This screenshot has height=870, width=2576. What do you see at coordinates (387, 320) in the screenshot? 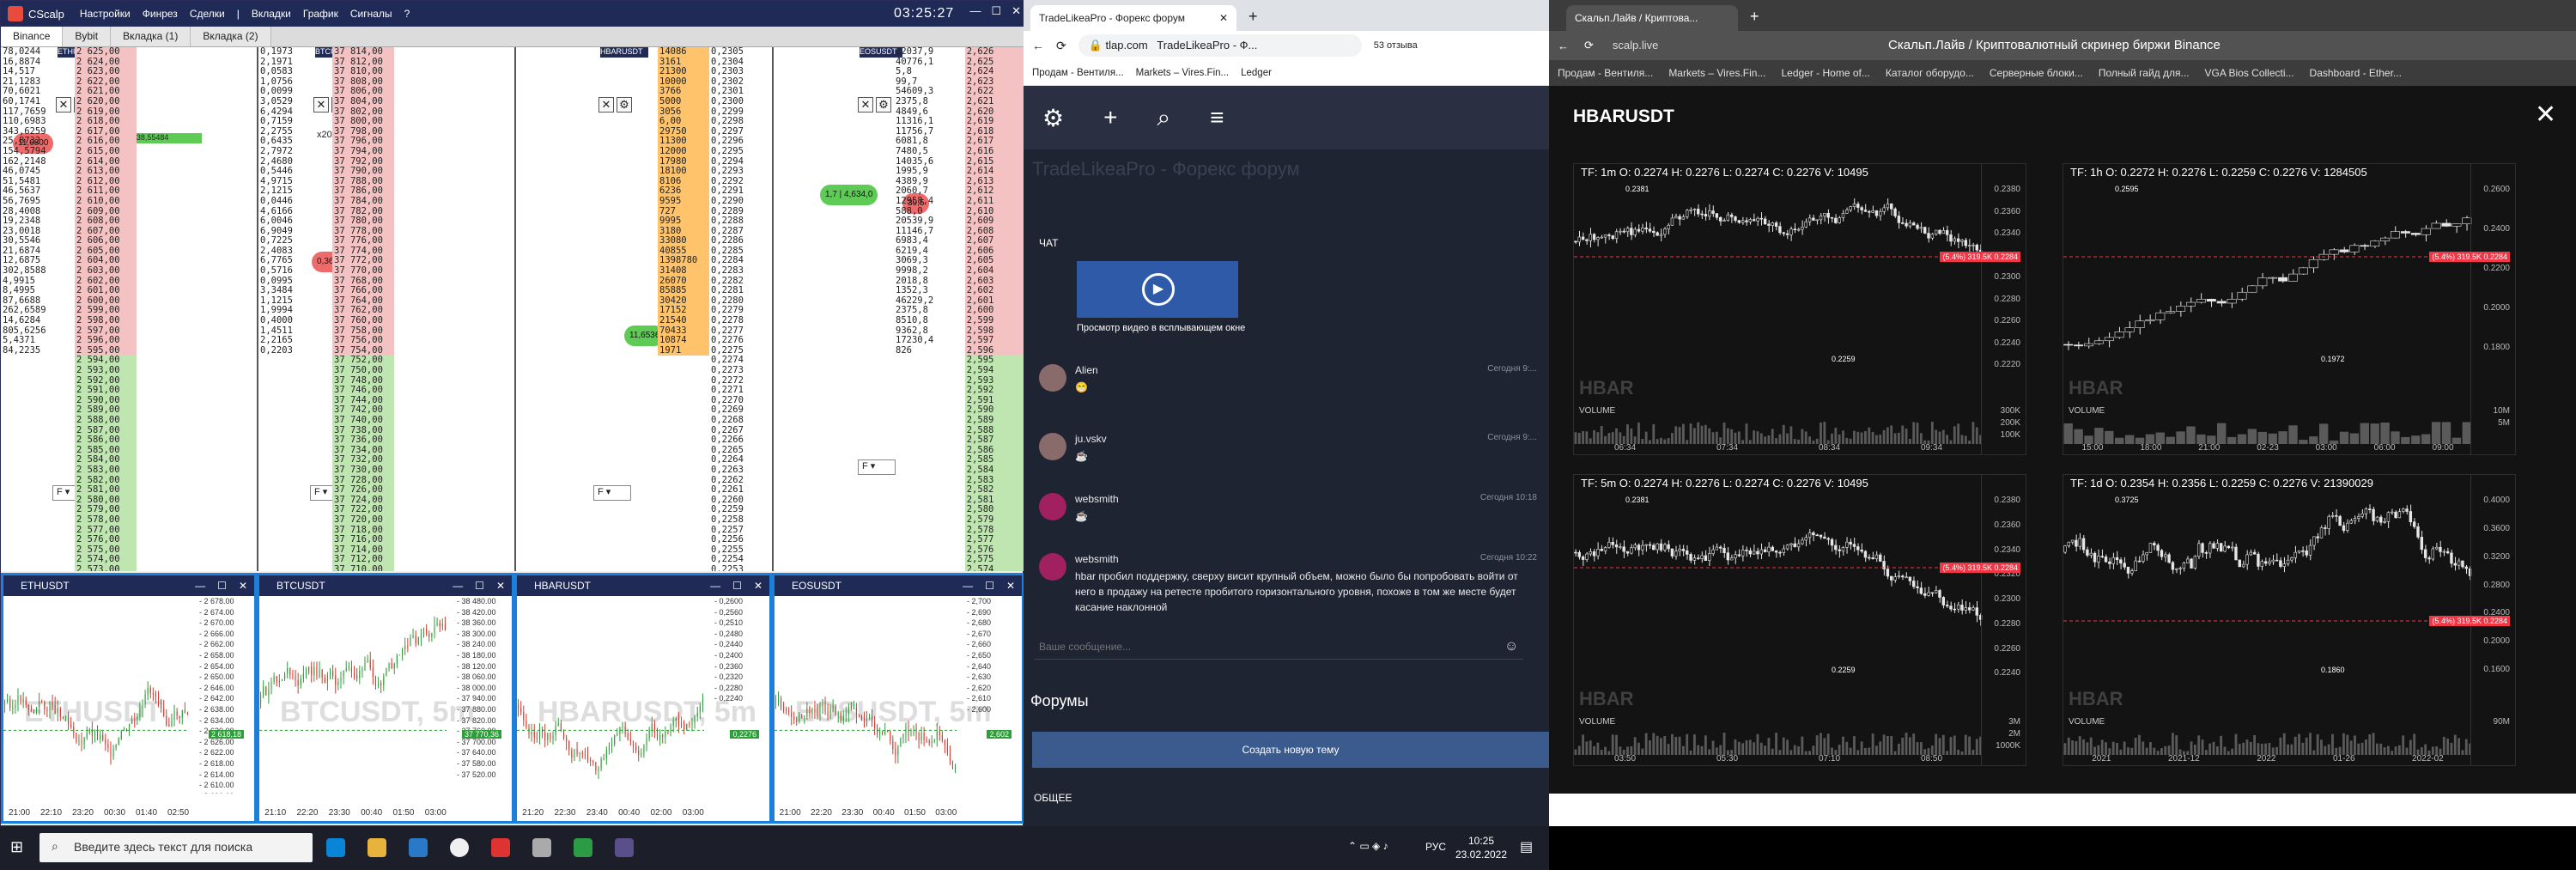
I see `dom-row: 0,4000 37 760,00` at bounding box center [387, 320].